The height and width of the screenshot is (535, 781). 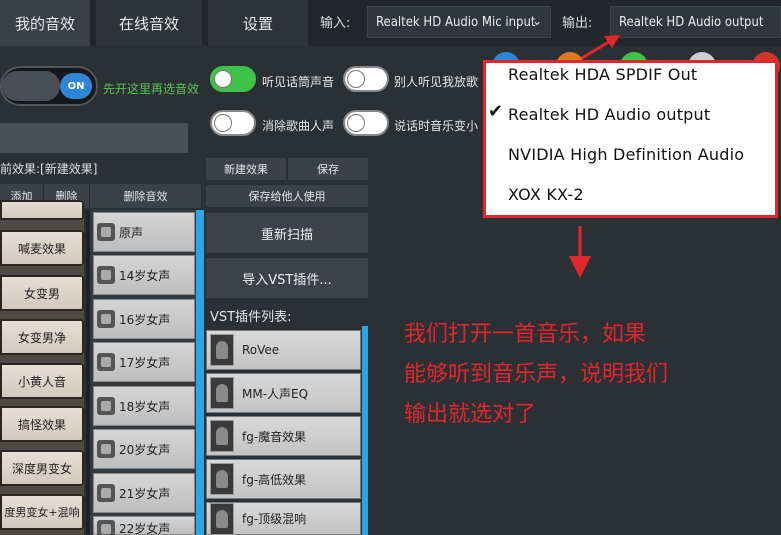 I want to click on others-hear-switch, so click(x=366, y=79).